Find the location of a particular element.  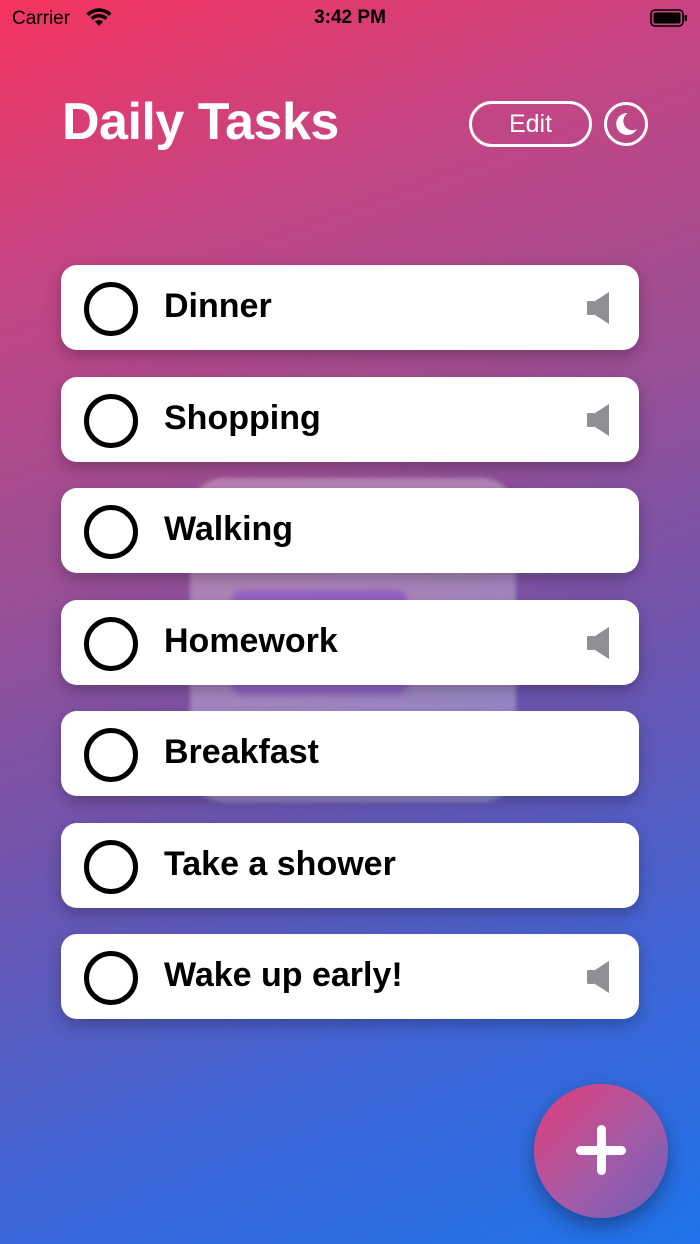

add-task-button is located at coordinates (601, 1151).